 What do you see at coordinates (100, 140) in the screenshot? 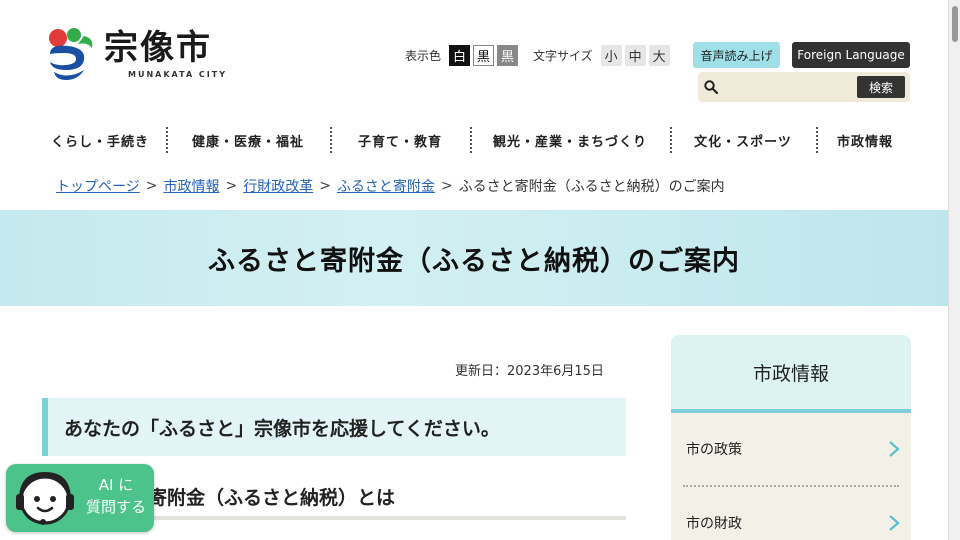
I see `nav-item-living: くらし・手続き` at bounding box center [100, 140].